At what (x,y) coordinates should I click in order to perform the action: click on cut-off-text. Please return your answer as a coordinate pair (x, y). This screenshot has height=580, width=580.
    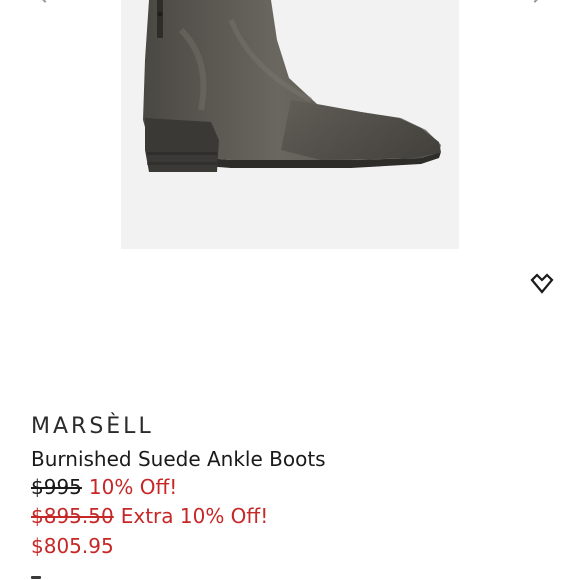
    Looking at the image, I should click on (39, 576).